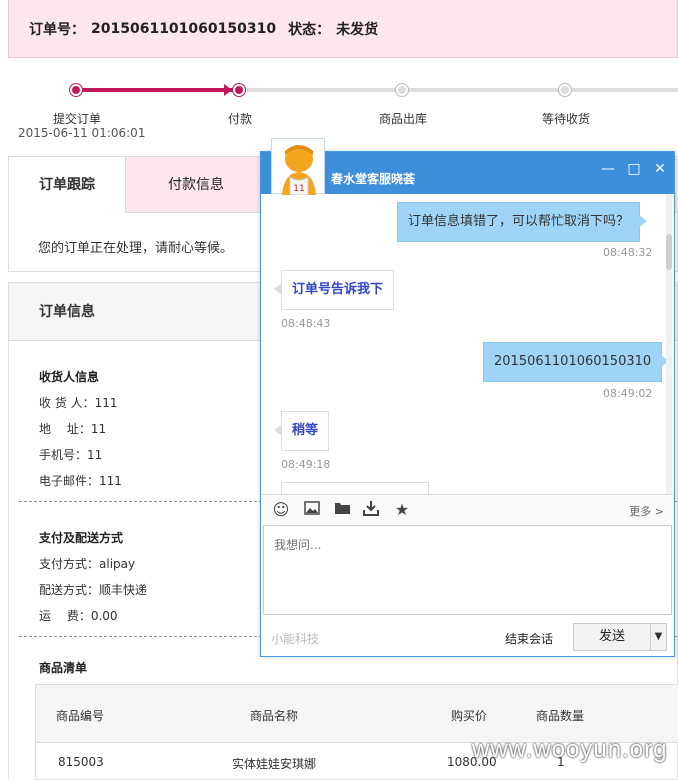 This screenshot has height=780, width=678. Describe the element at coordinates (560, 716) in the screenshot. I see `col-header-qty: 商品数量` at that location.